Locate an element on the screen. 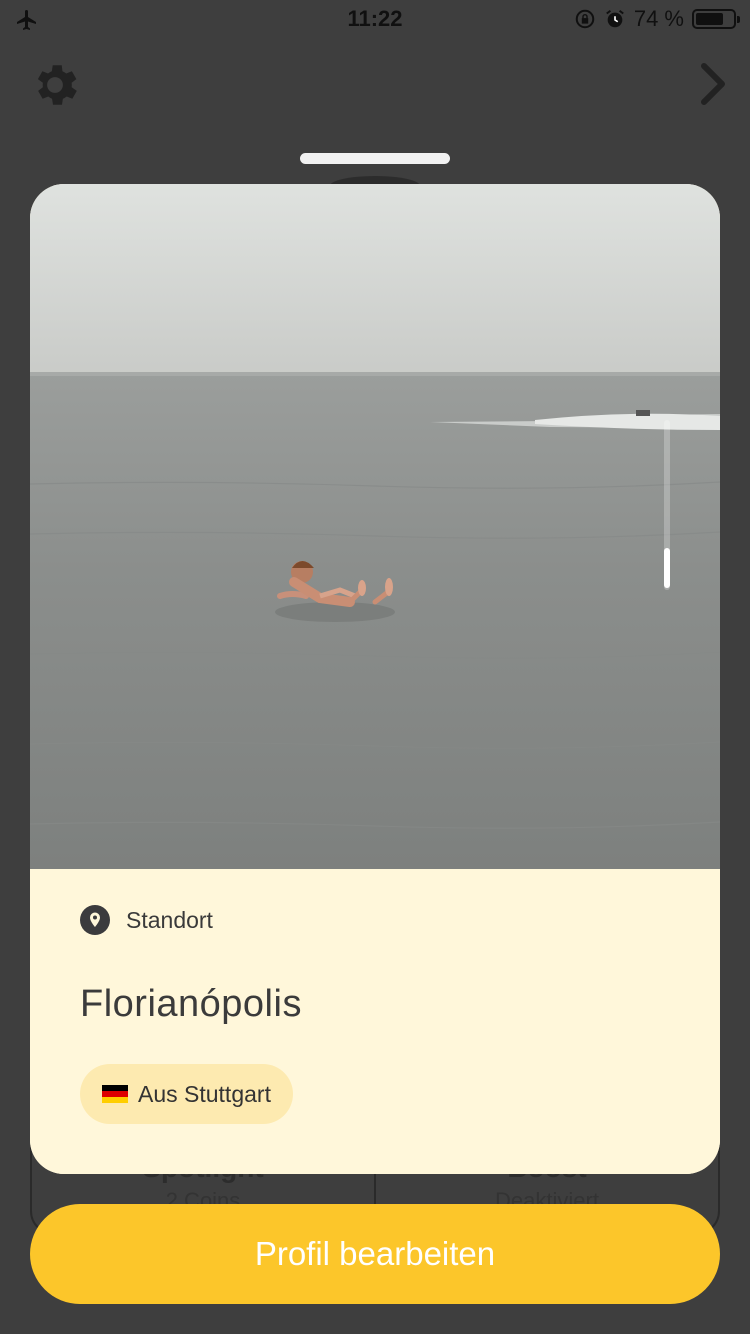  alarm-icon is located at coordinates (614, 18).